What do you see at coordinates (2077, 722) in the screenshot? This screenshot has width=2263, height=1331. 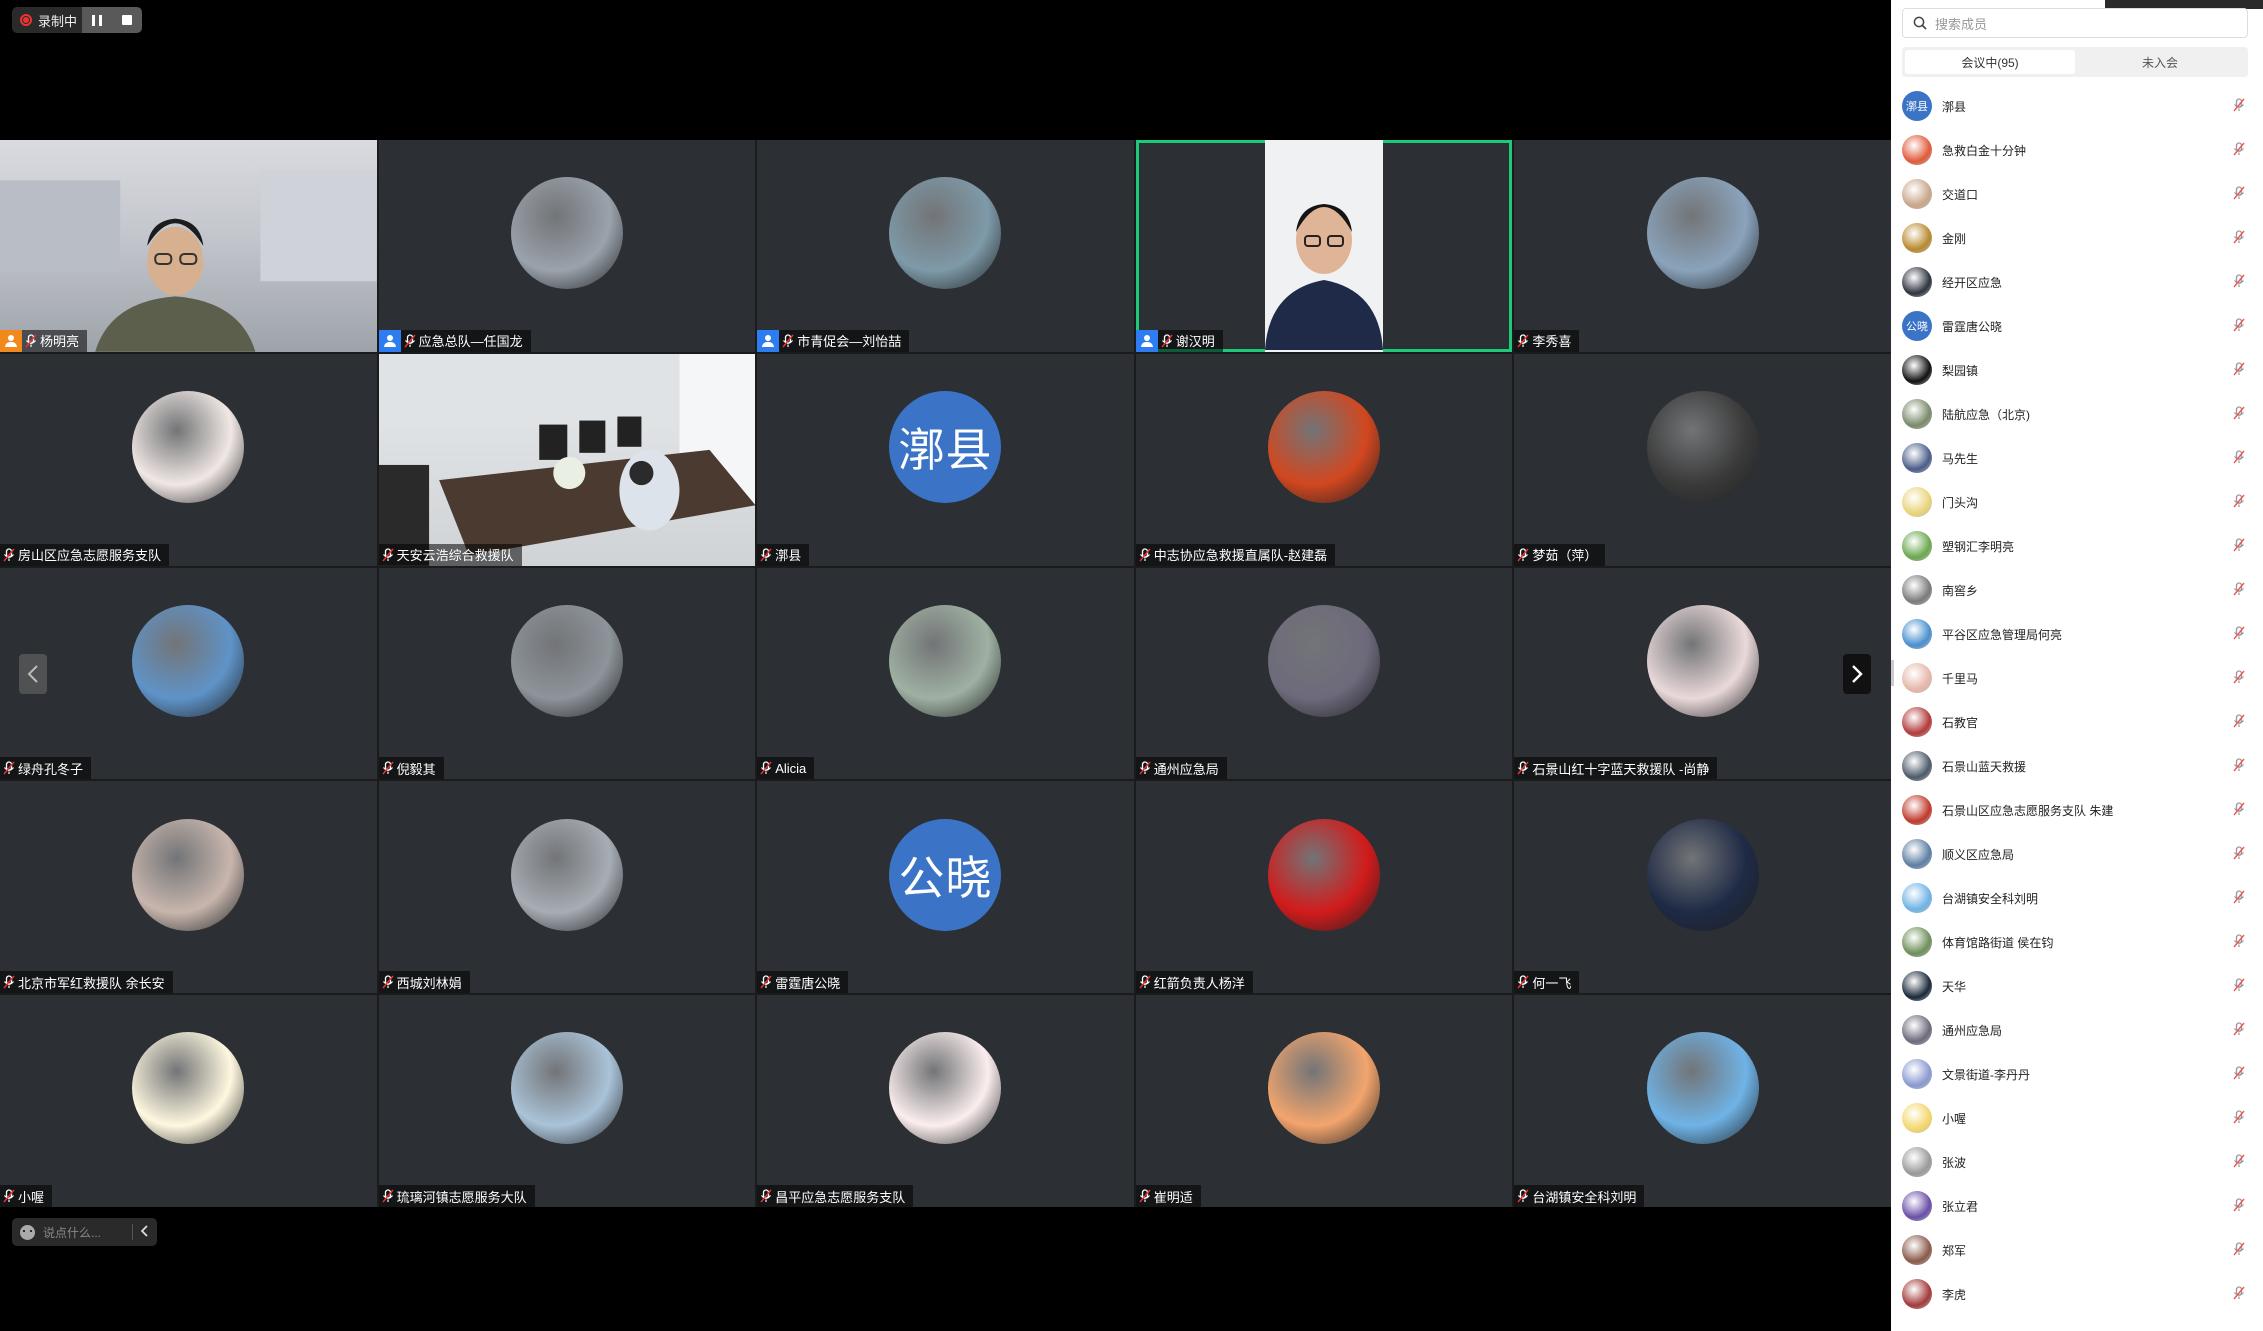 I see `member-item: 石教官` at bounding box center [2077, 722].